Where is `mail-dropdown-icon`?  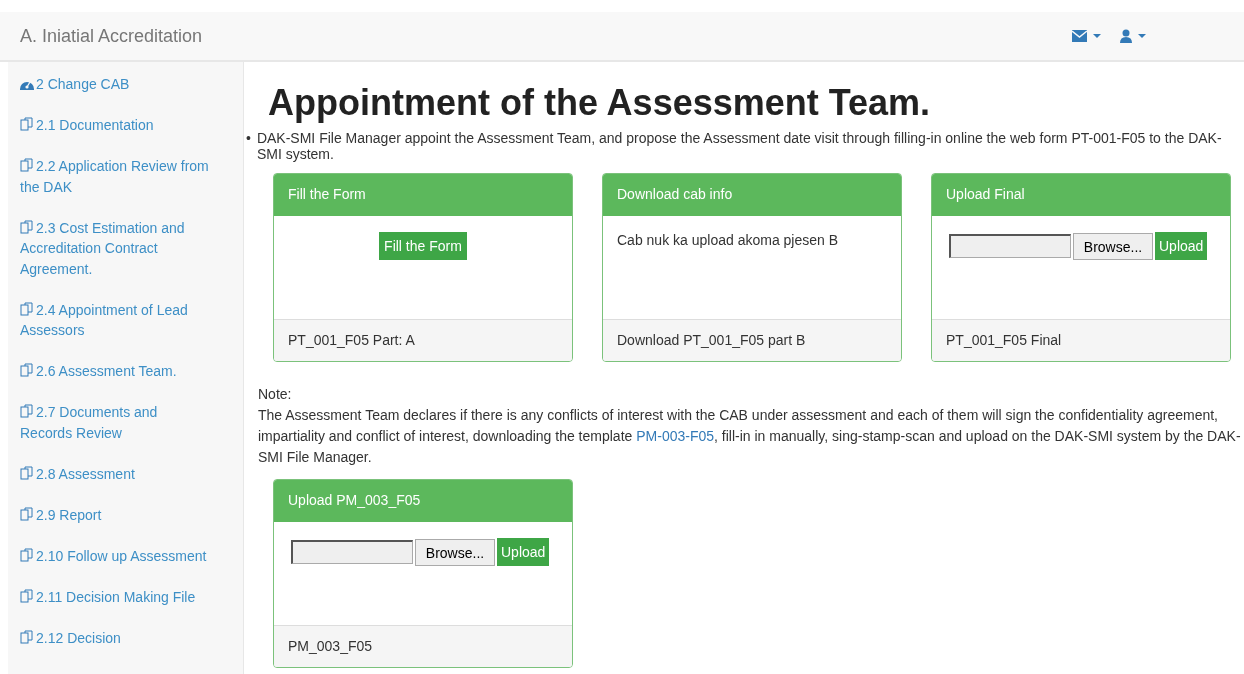
mail-dropdown-icon is located at coordinates (1087, 36).